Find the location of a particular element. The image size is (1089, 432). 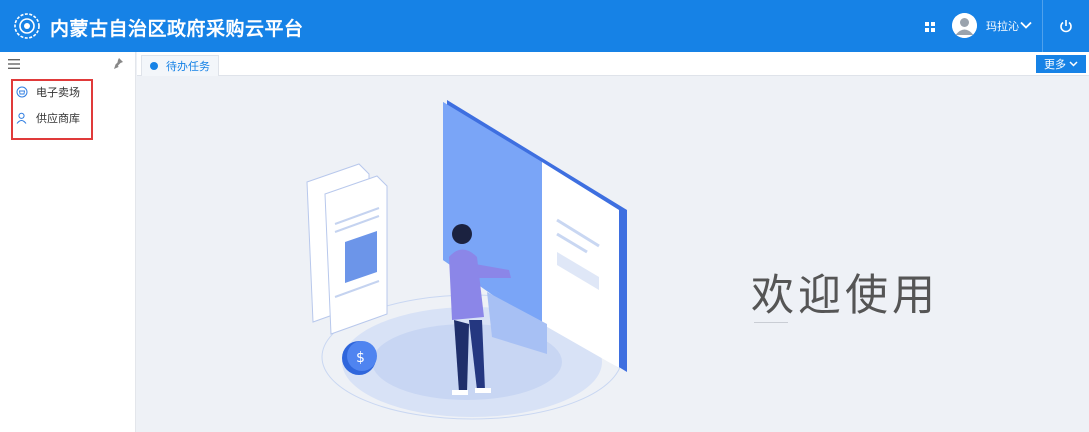

sidebar-toolbar is located at coordinates (68, 64).